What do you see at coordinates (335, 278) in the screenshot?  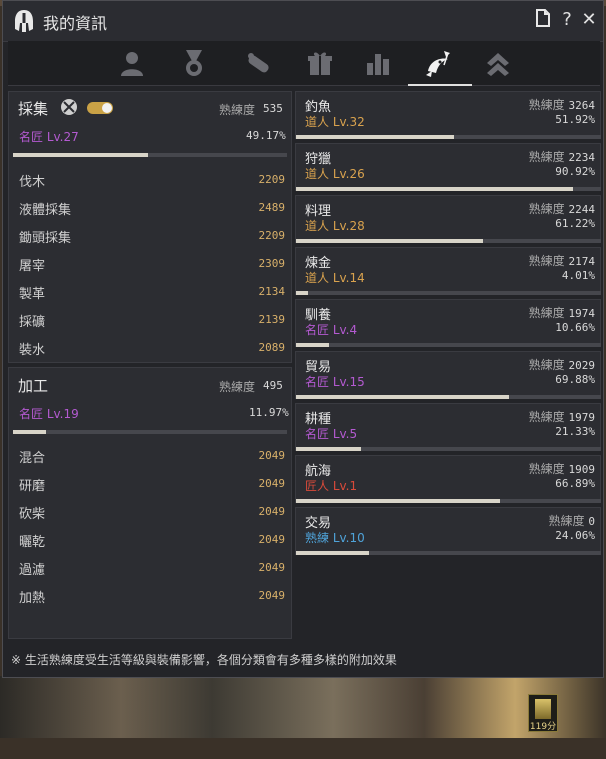 I see `skill-level: 道人 Lv.14` at bounding box center [335, 278].